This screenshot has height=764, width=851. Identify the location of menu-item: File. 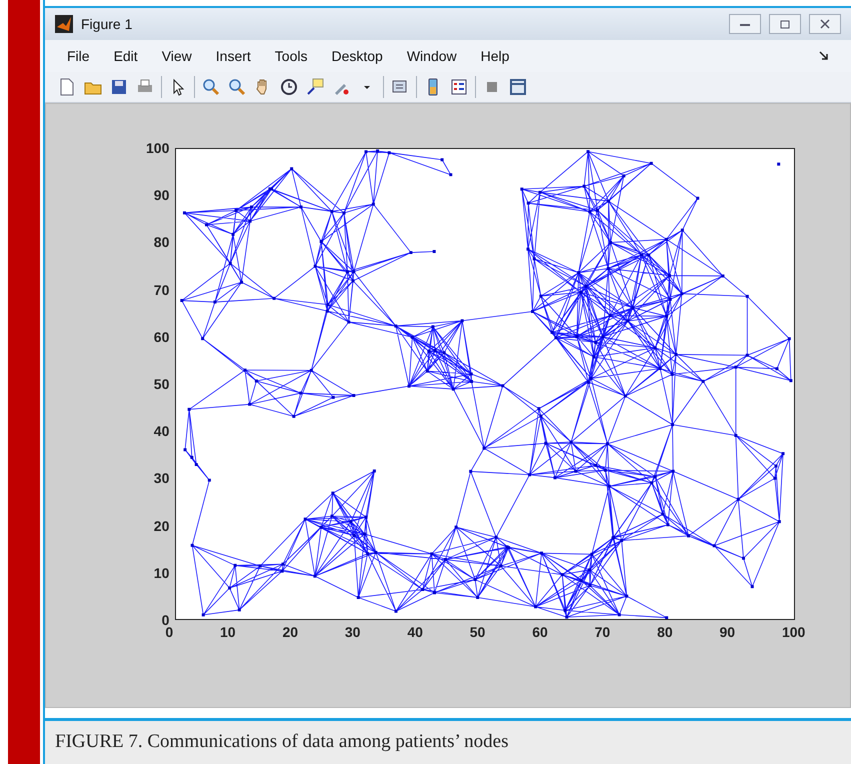
(78, 56).